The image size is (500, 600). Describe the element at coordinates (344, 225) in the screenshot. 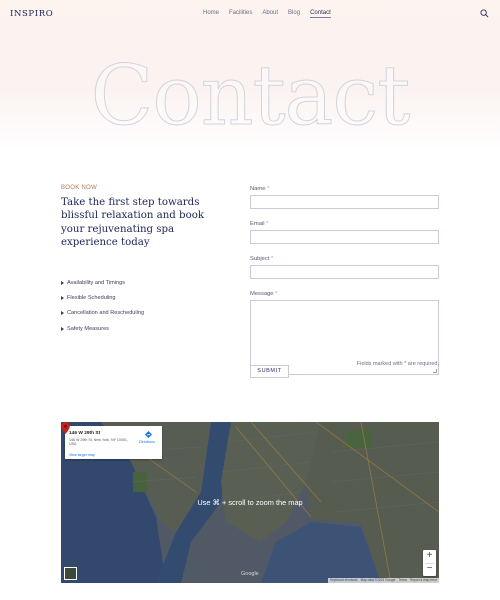

I see `email-label: Email *` at that location.